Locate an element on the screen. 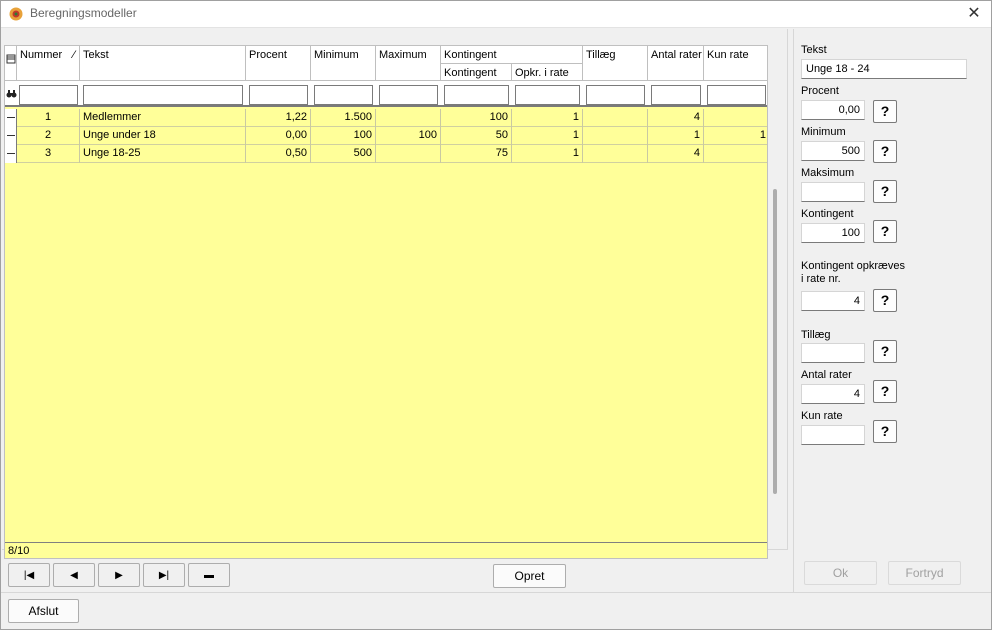  filter-antal-rater is located at coordinates (676, 95).